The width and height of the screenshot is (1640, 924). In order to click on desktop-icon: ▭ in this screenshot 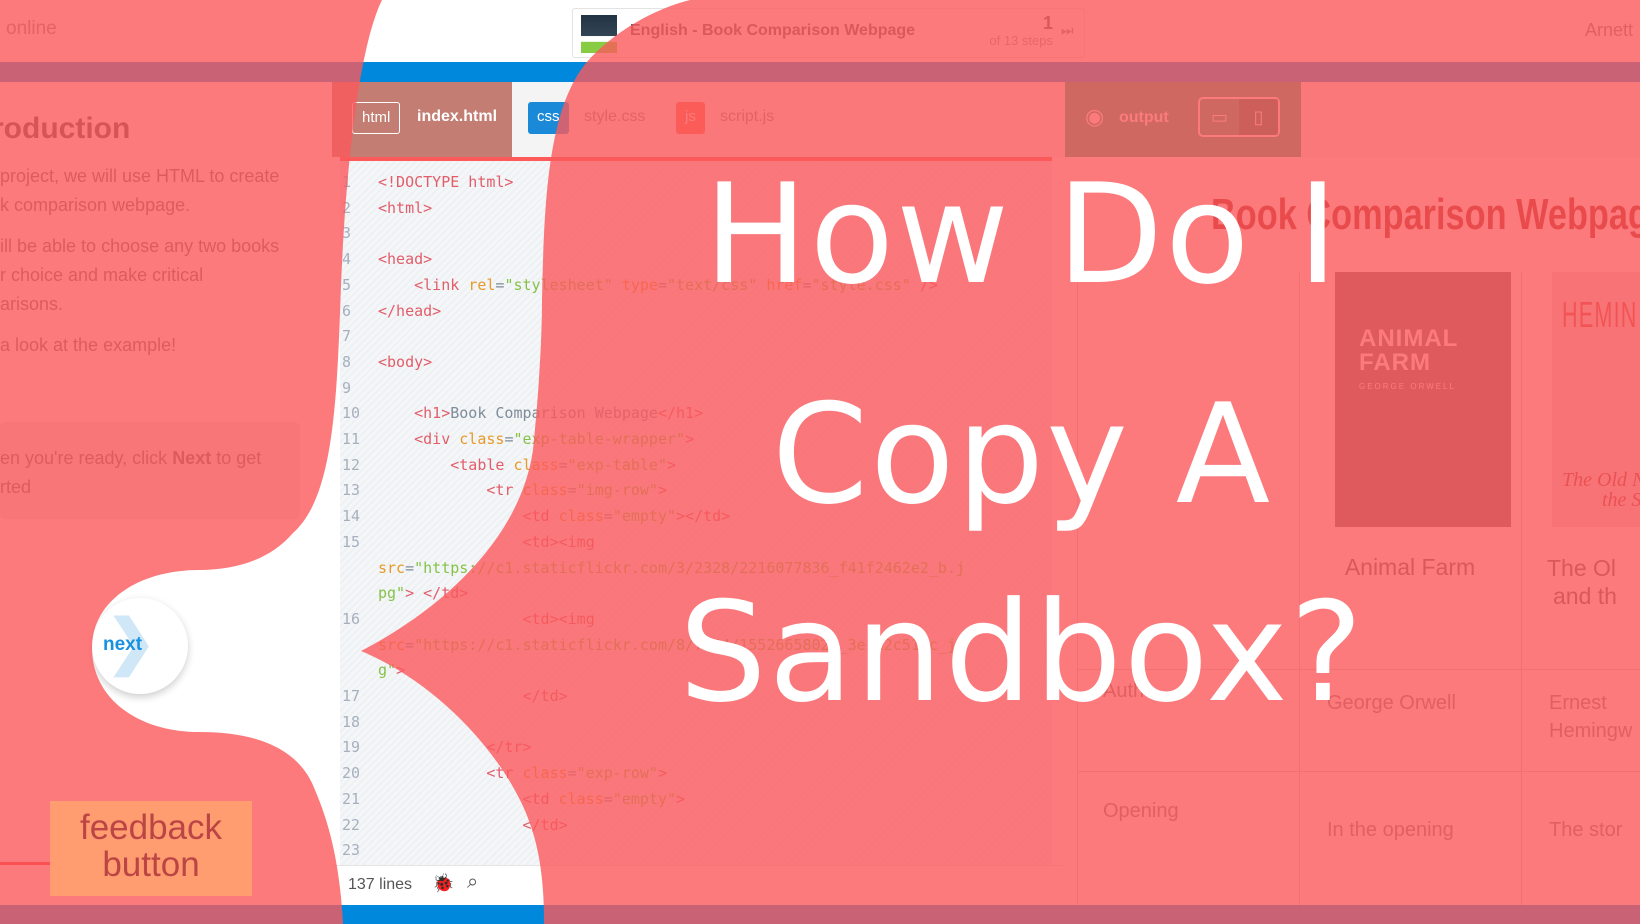, I will do `click(1219, 117)`.